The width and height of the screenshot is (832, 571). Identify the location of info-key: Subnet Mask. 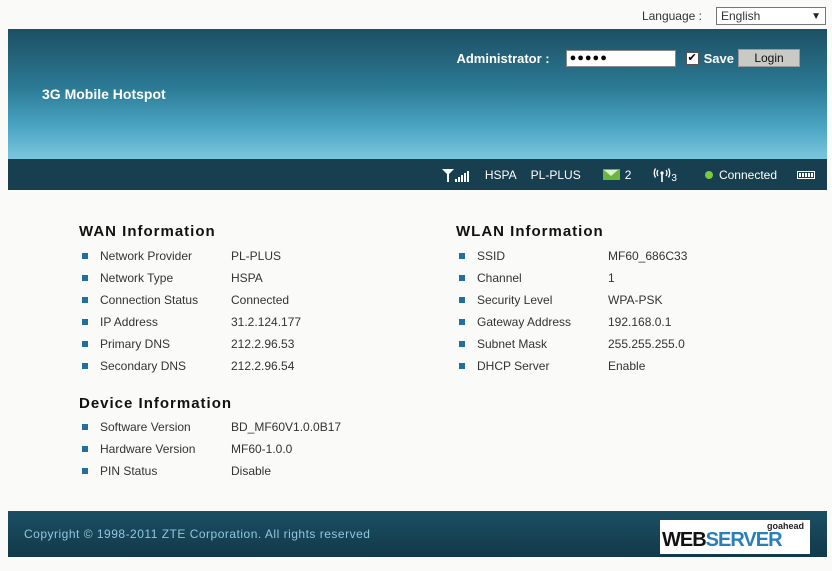
(512, 344).